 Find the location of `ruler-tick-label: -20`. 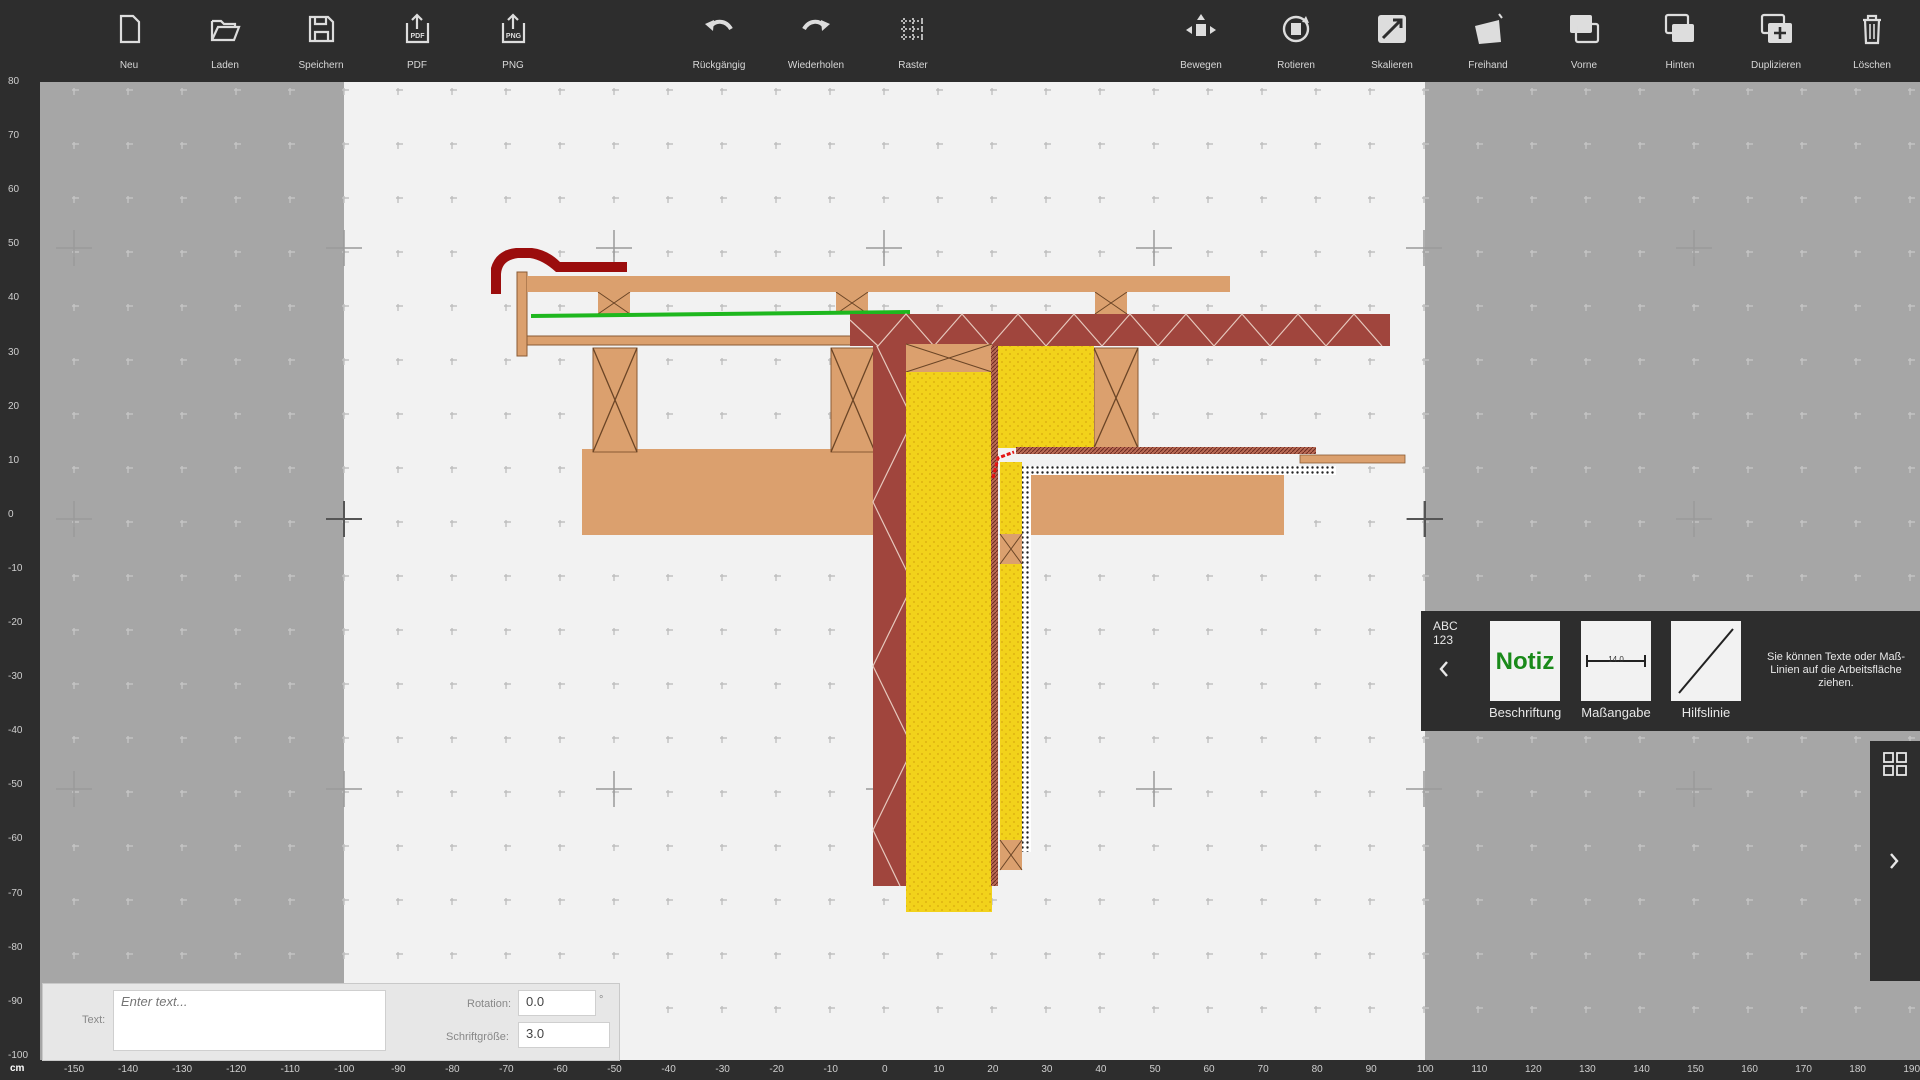

ruler-tick-label: -20 is located at coordinates (776, 1069).